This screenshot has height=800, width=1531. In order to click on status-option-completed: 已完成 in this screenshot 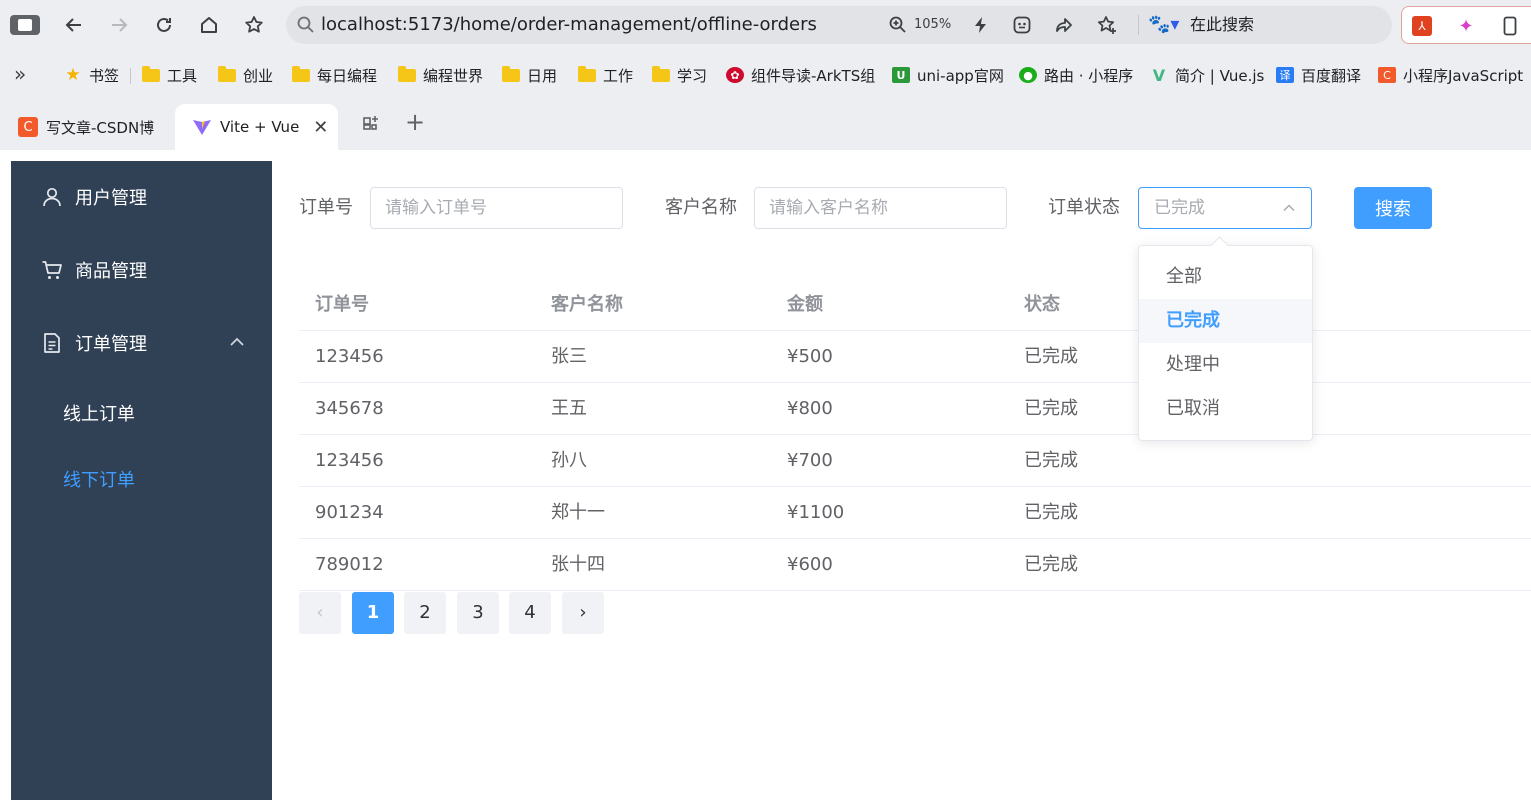, I will do `click(1225, 321)`.